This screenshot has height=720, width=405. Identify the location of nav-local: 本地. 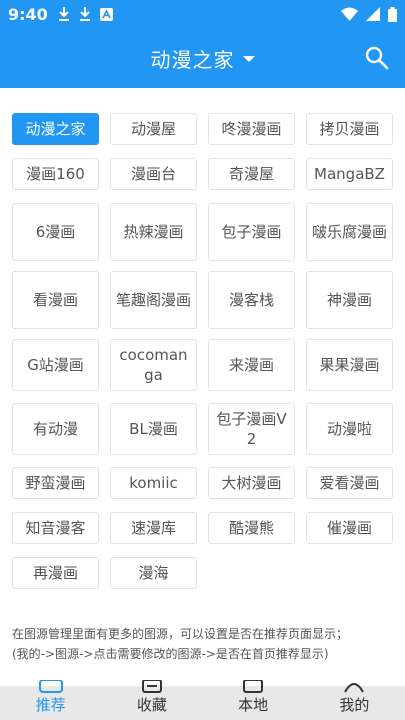
(253, 699).